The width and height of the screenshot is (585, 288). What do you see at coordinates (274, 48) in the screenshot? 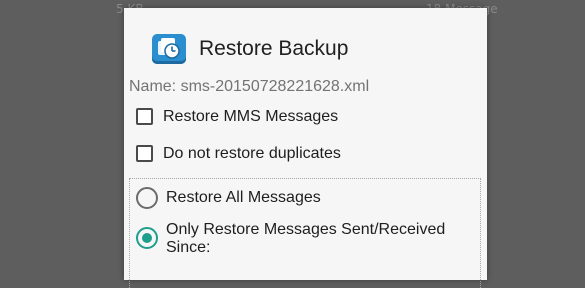
I see `dialog-title: Restore Backup` at bounding box center [274, 48].